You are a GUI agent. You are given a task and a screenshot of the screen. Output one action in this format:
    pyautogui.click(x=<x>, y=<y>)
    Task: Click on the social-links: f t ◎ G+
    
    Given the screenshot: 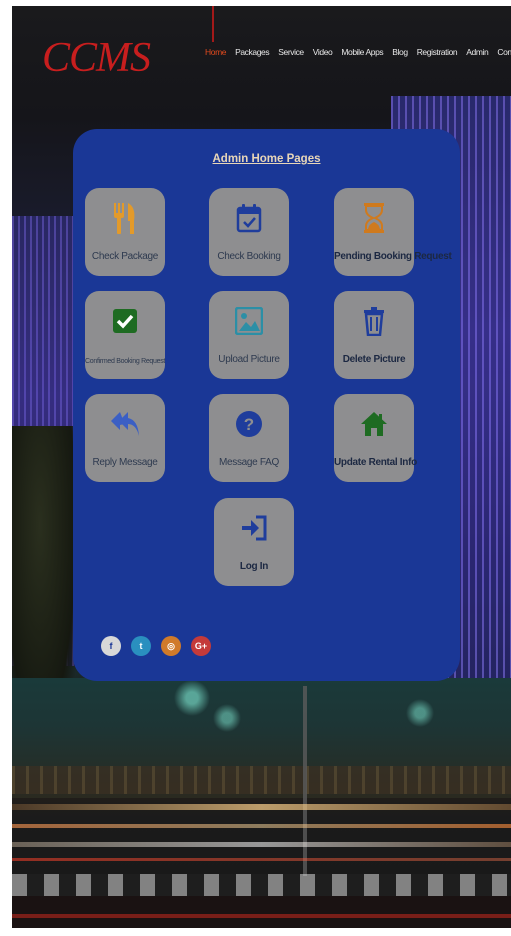 What is the action you would take?
    pyautogui.click(x=156, y=646)
    